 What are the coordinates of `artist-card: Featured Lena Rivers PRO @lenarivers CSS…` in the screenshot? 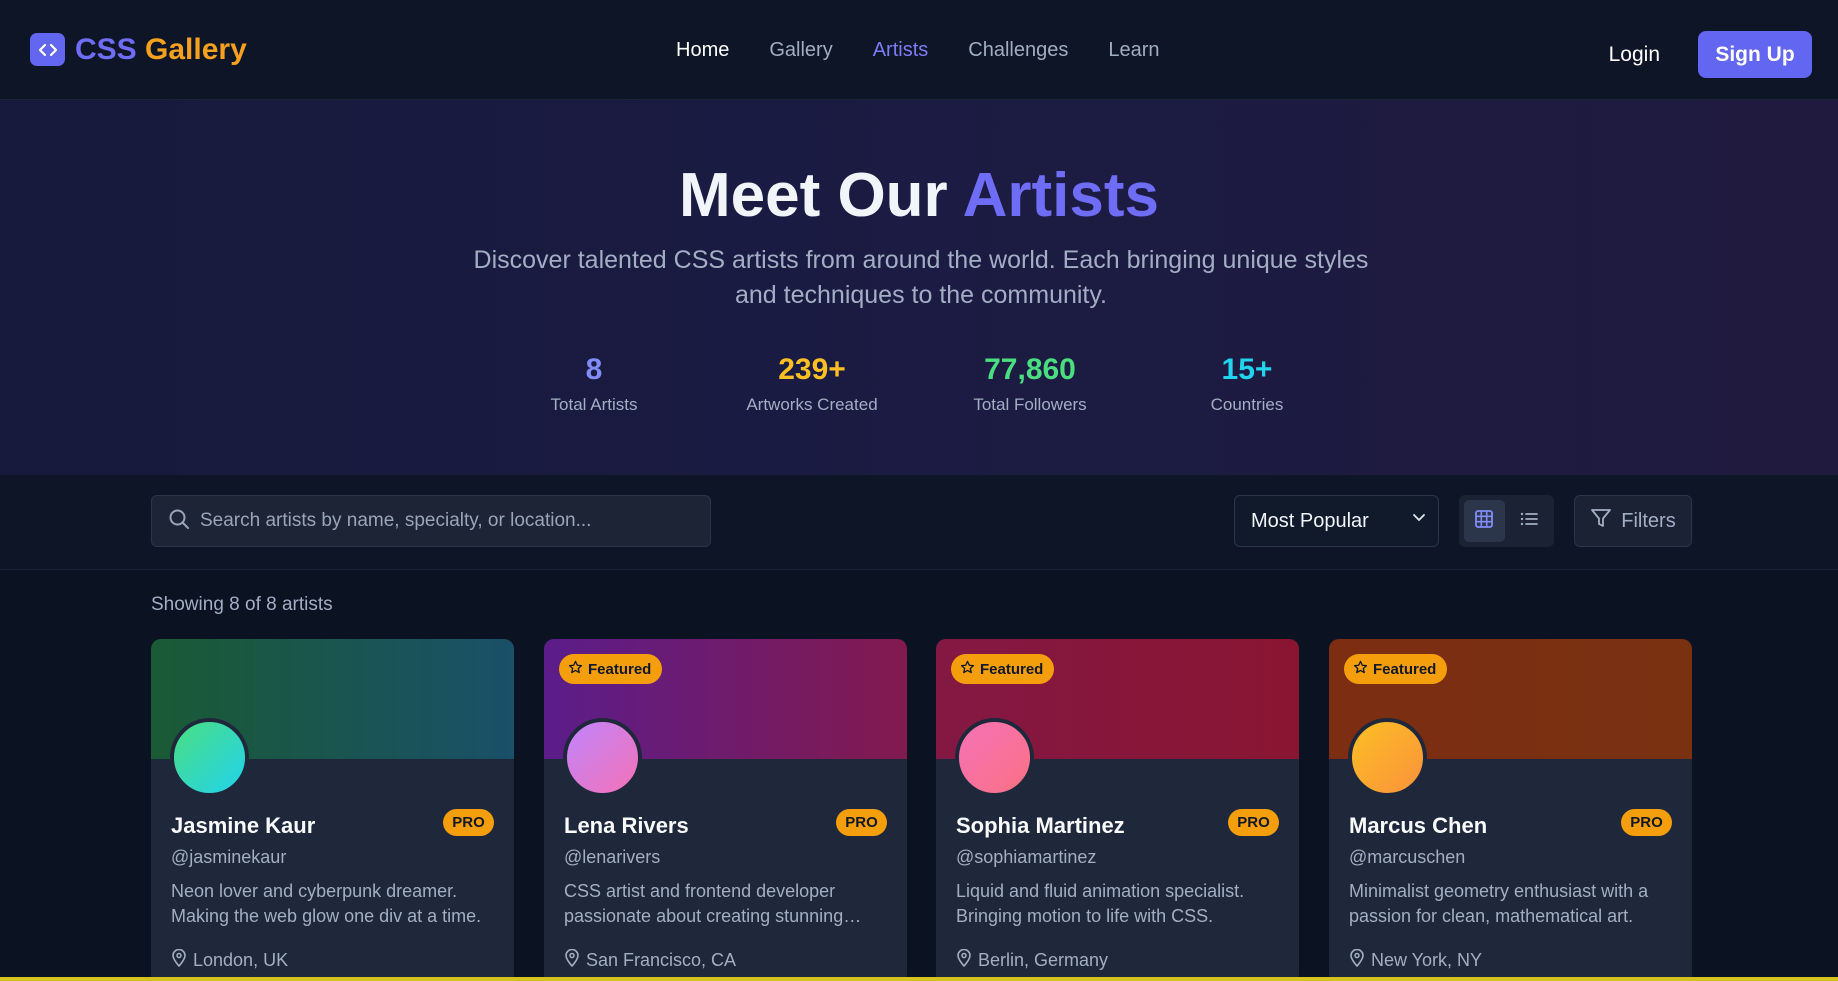 It's located at (725, 810).